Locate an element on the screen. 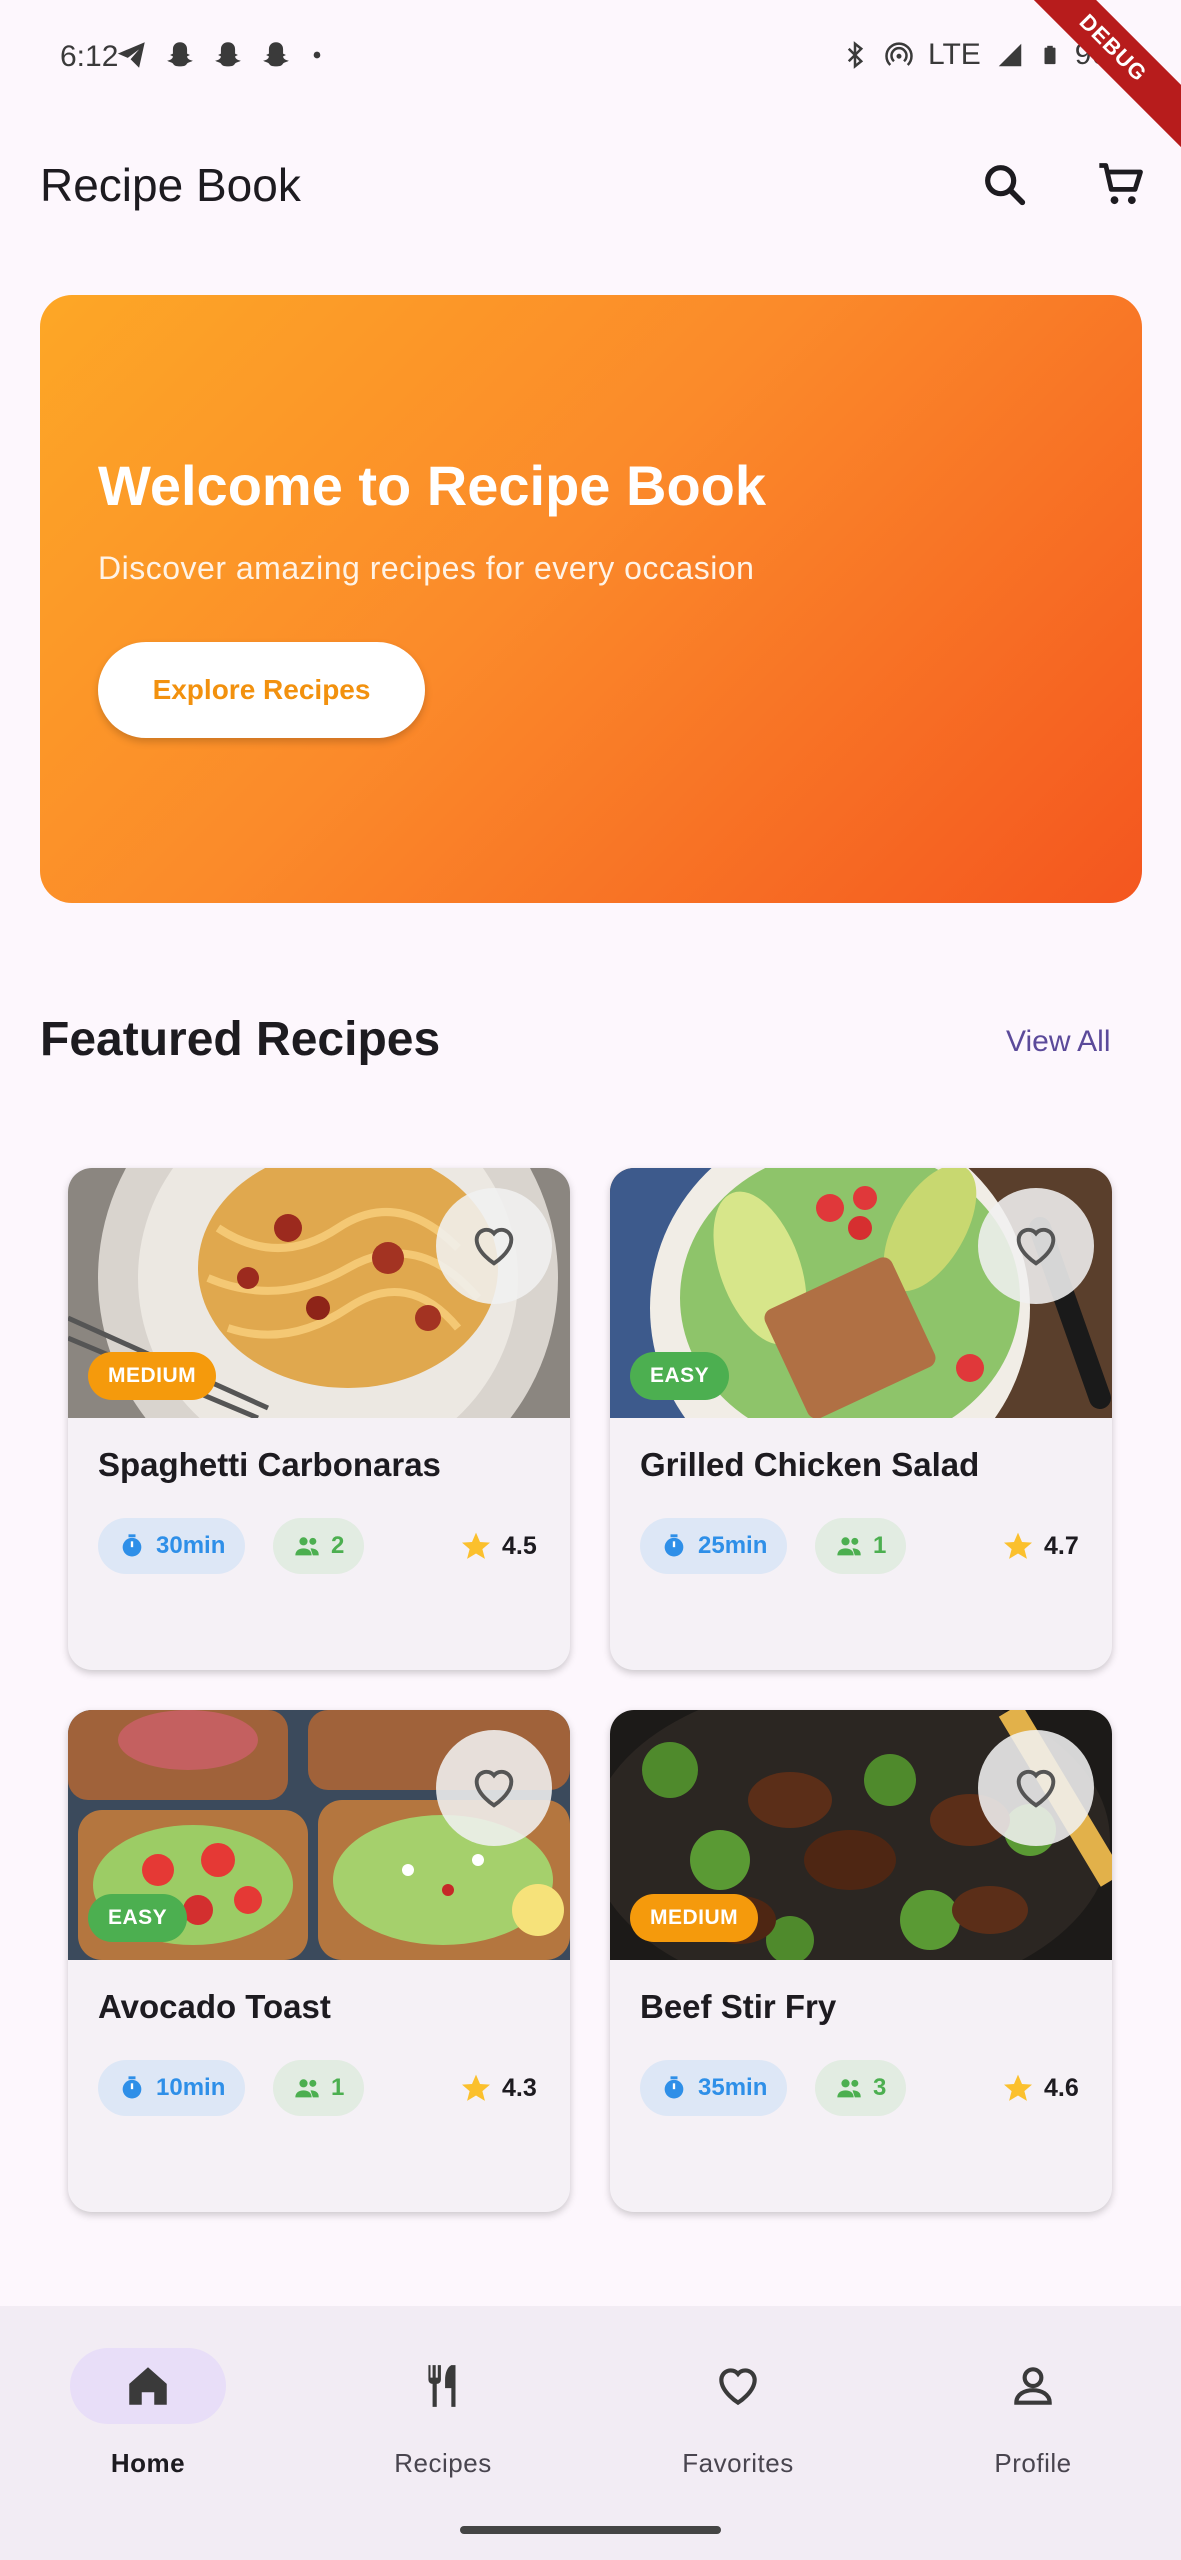 The width and height of the screenshot is (1181, 2560). nav-item-recipes: Recipes is located at coordinates (443, 2414).